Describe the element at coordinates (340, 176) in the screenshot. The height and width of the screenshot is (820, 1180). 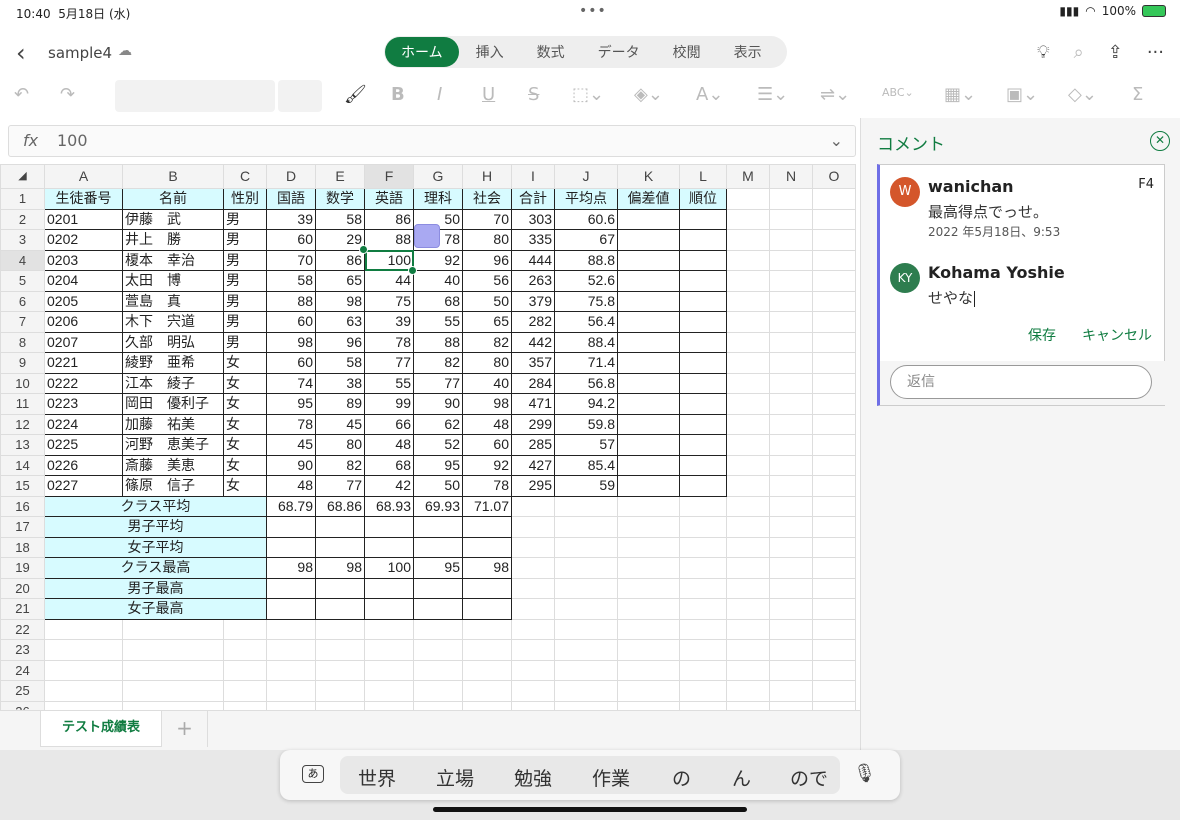
I see `column-header: E` at that location.